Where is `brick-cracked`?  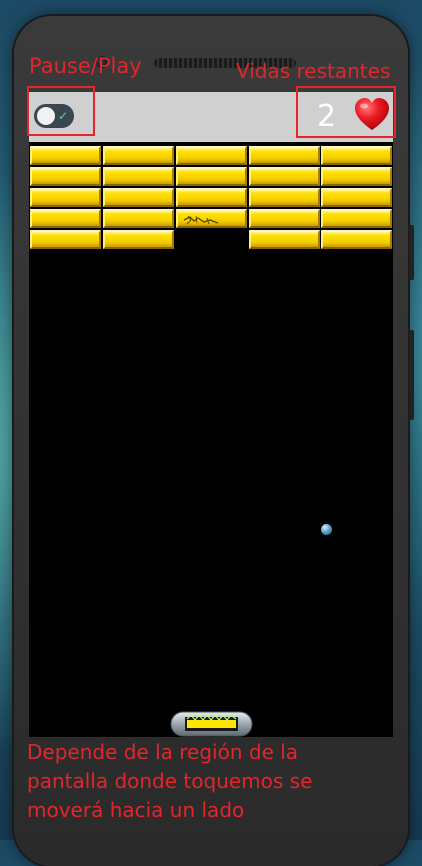
brick-cracked is located at coordinates (211, 218).